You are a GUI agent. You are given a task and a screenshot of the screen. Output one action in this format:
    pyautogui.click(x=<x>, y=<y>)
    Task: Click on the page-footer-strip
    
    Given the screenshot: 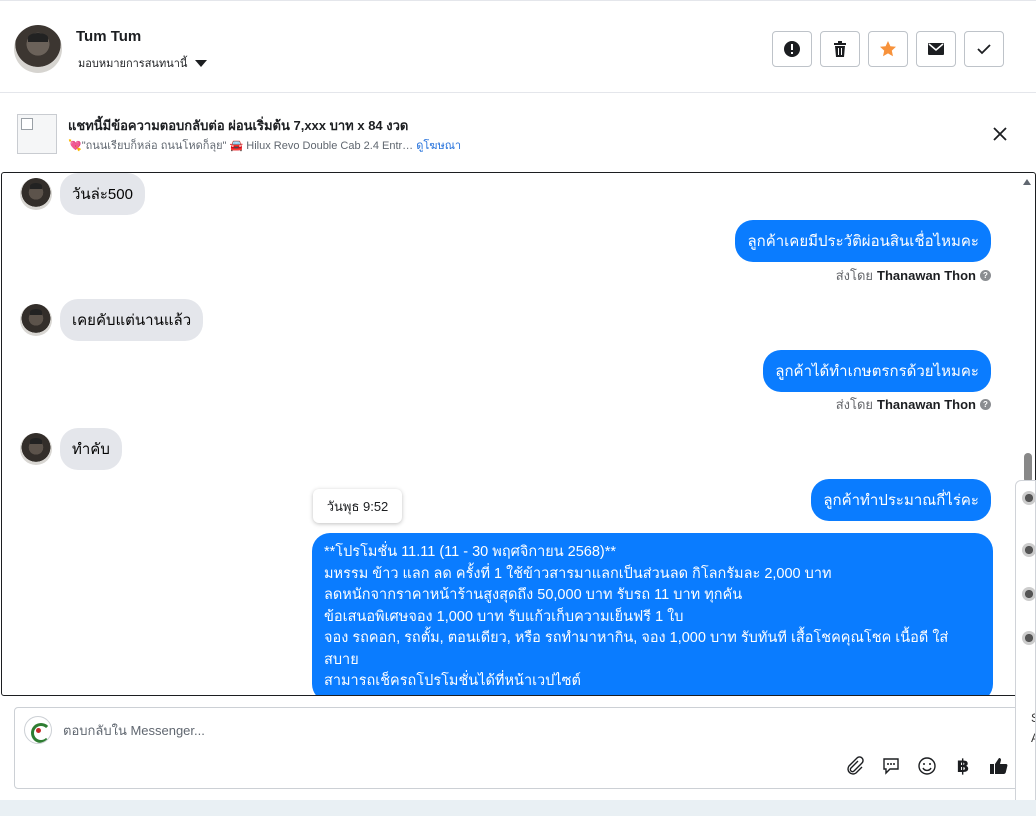 What is the action you would take?
    pyautogui.click(x=518, y=808)
    